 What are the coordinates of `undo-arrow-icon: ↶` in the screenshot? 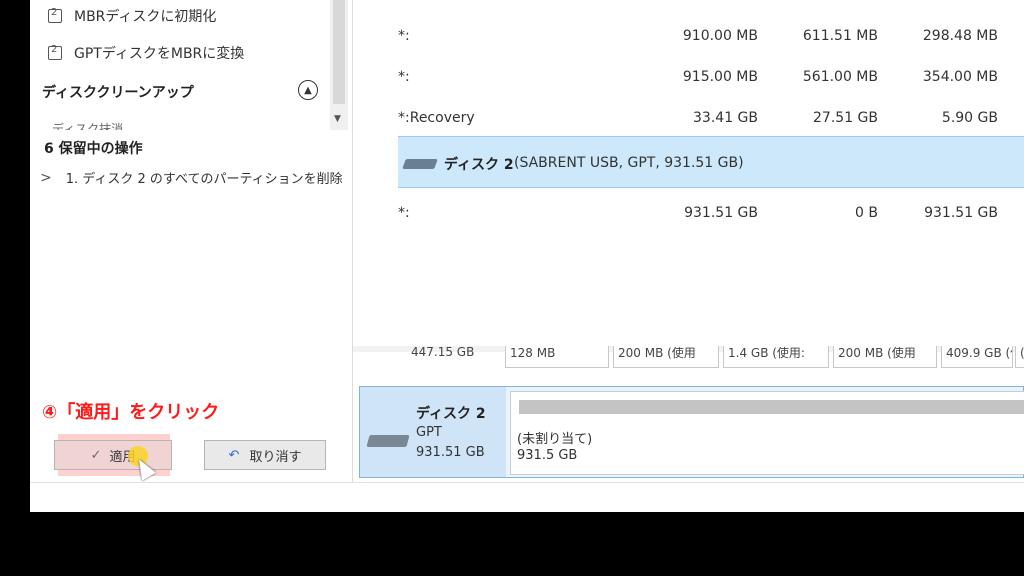 It's located at (234, 455).